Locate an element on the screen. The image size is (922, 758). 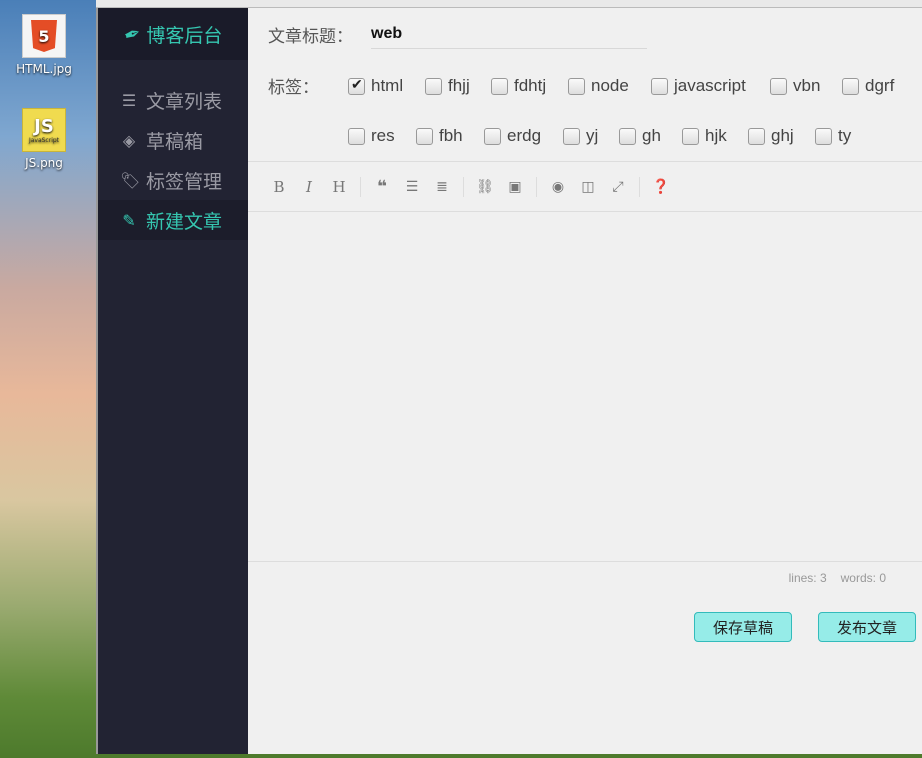
brand: ✒ 博客后台 is located at coordinates (173, 34).